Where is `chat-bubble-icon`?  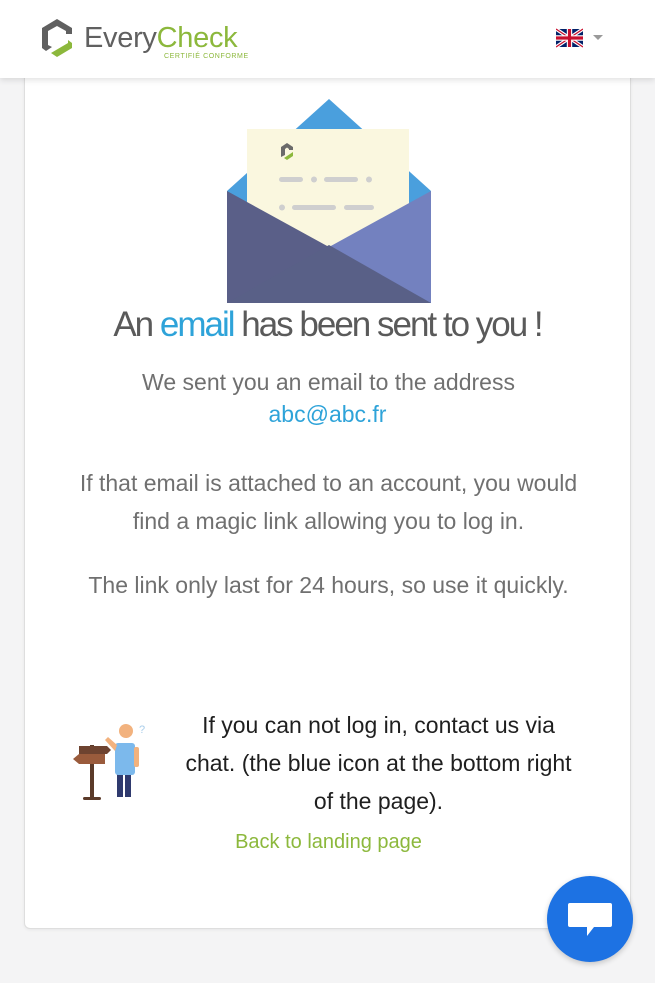
chat-bubble-icon is located at coordinates (590, 919).